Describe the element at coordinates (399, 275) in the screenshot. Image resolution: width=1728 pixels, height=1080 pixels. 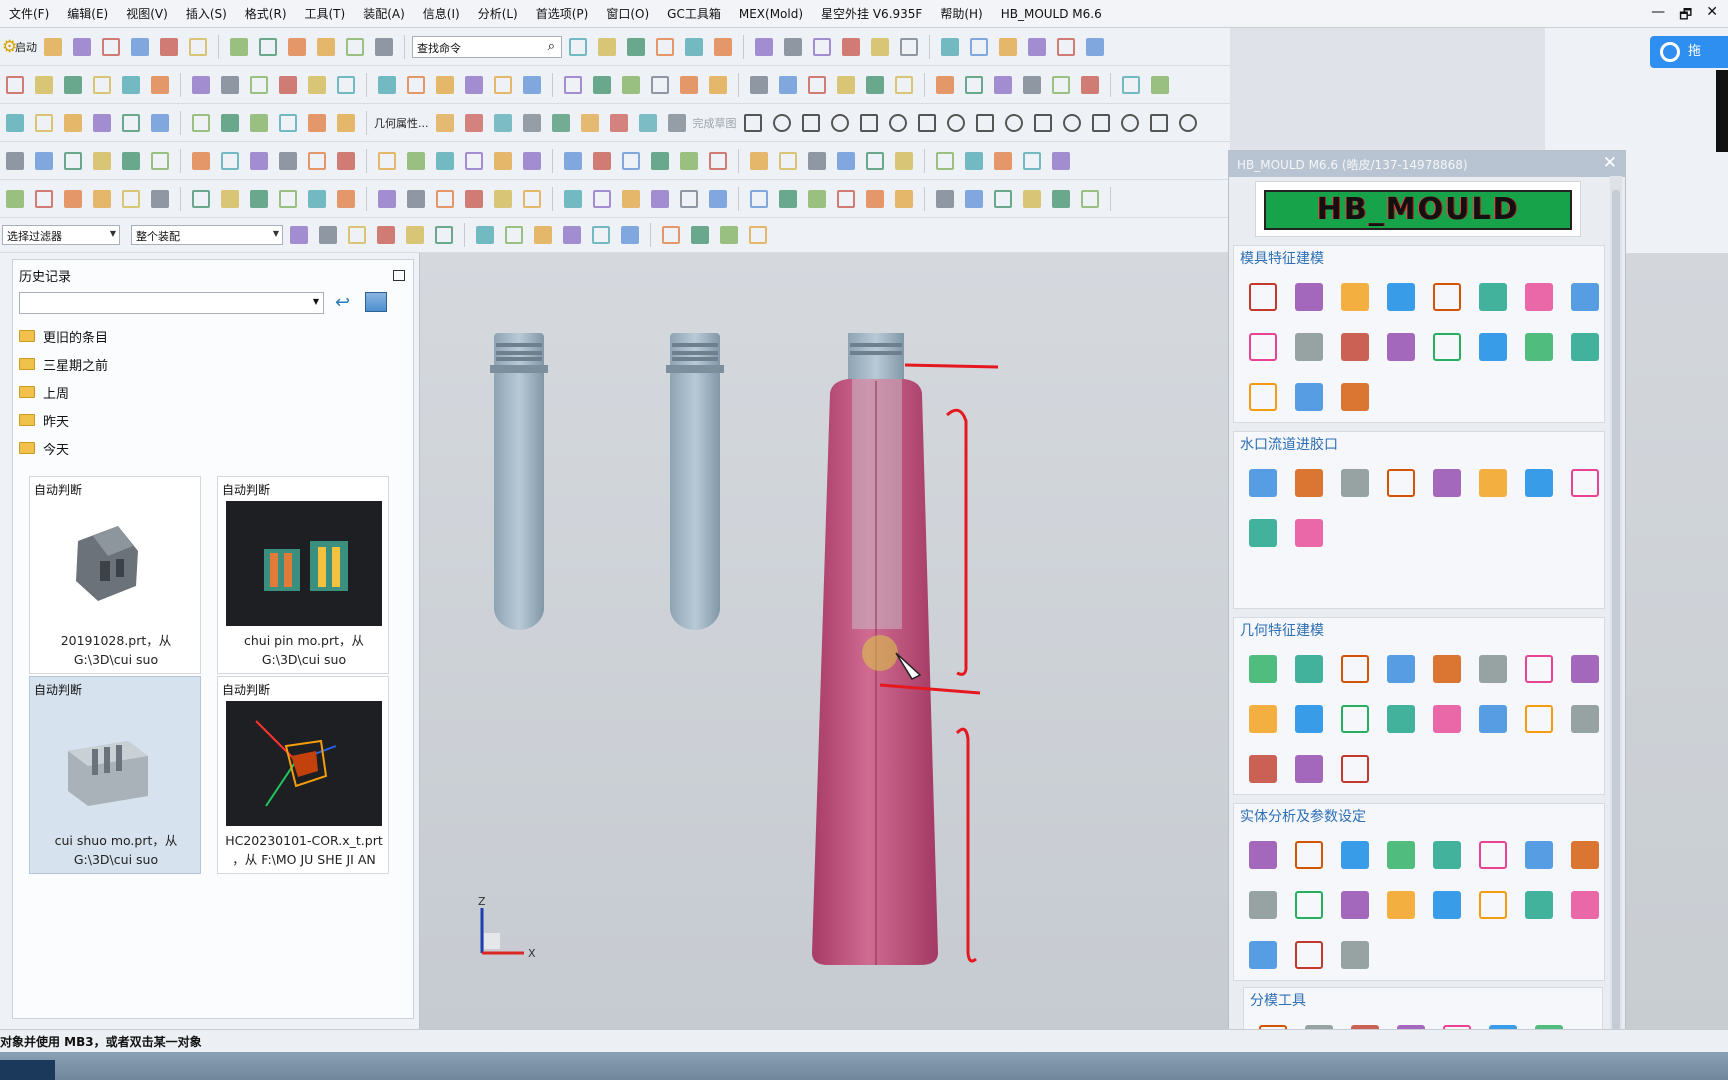
I see `maximize-icon` at that location.